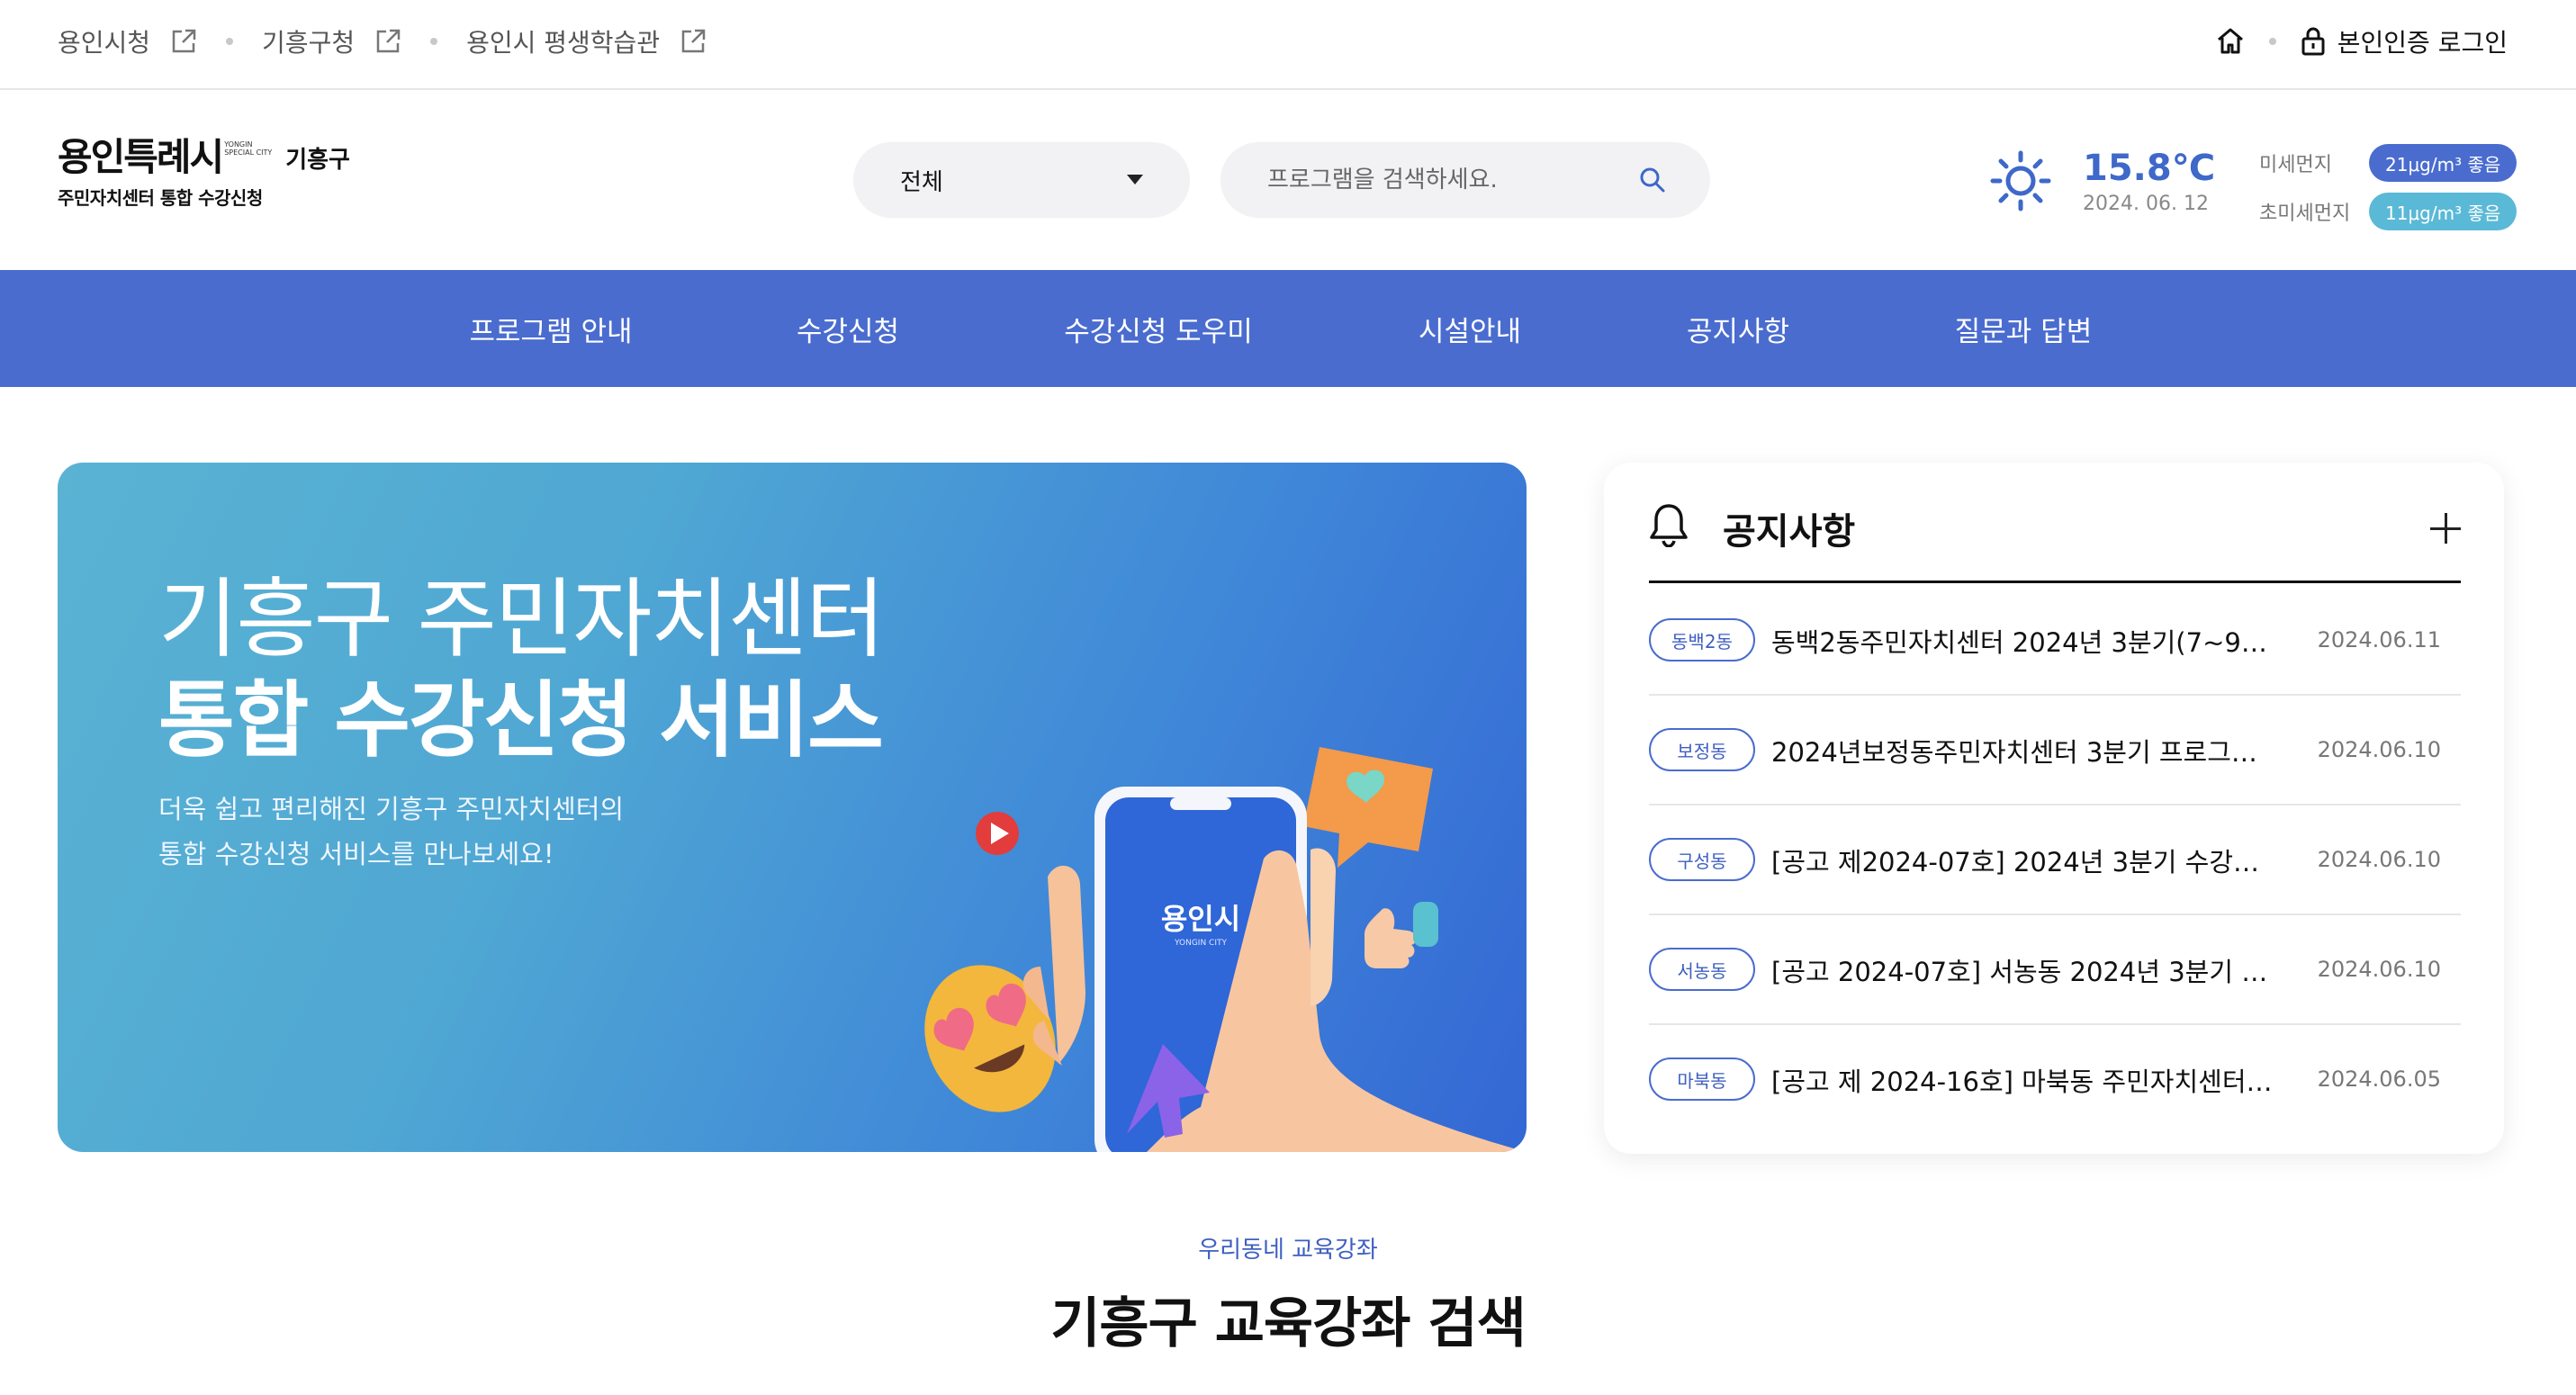 The height and width of the screenshot is (1395, 2576). I want to click on notice-item-date: 2024.06.05, so click(2379, 1079).